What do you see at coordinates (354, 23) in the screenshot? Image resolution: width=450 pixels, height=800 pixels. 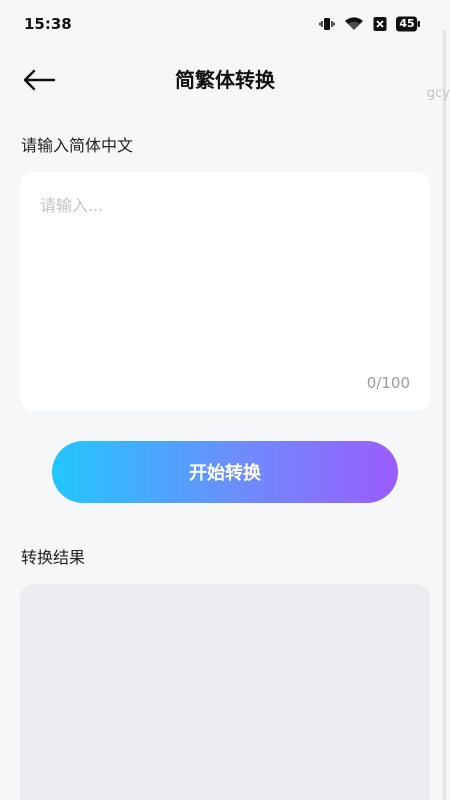 I see `wifi-icon` at bounding box center [354, 23].